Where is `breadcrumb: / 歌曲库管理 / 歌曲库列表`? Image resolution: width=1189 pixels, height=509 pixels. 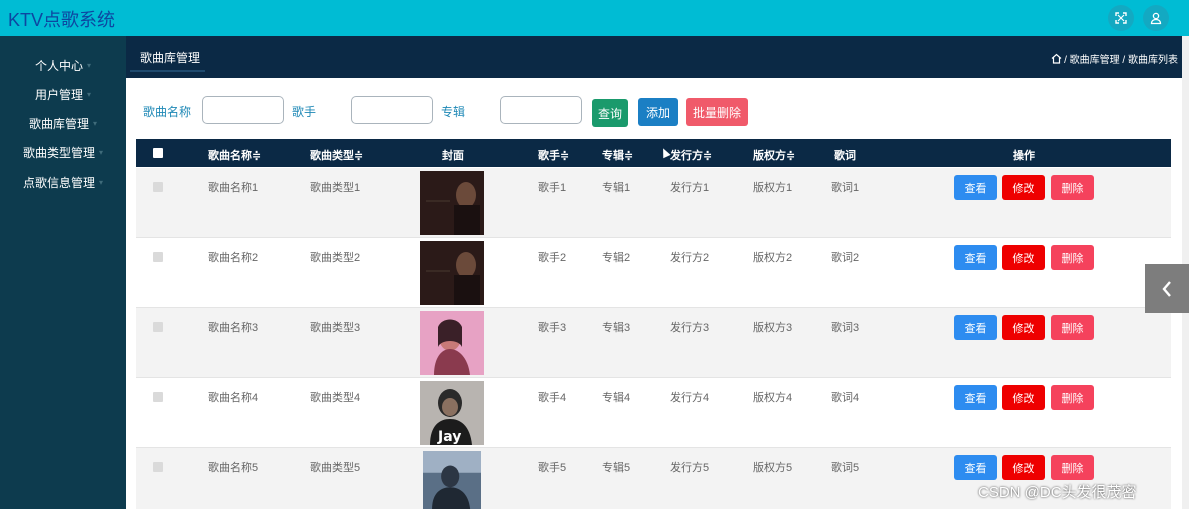 breadcrumb: / 歌曲库管理 / 歌曲库列表 is located at coordinates (1114, 58).